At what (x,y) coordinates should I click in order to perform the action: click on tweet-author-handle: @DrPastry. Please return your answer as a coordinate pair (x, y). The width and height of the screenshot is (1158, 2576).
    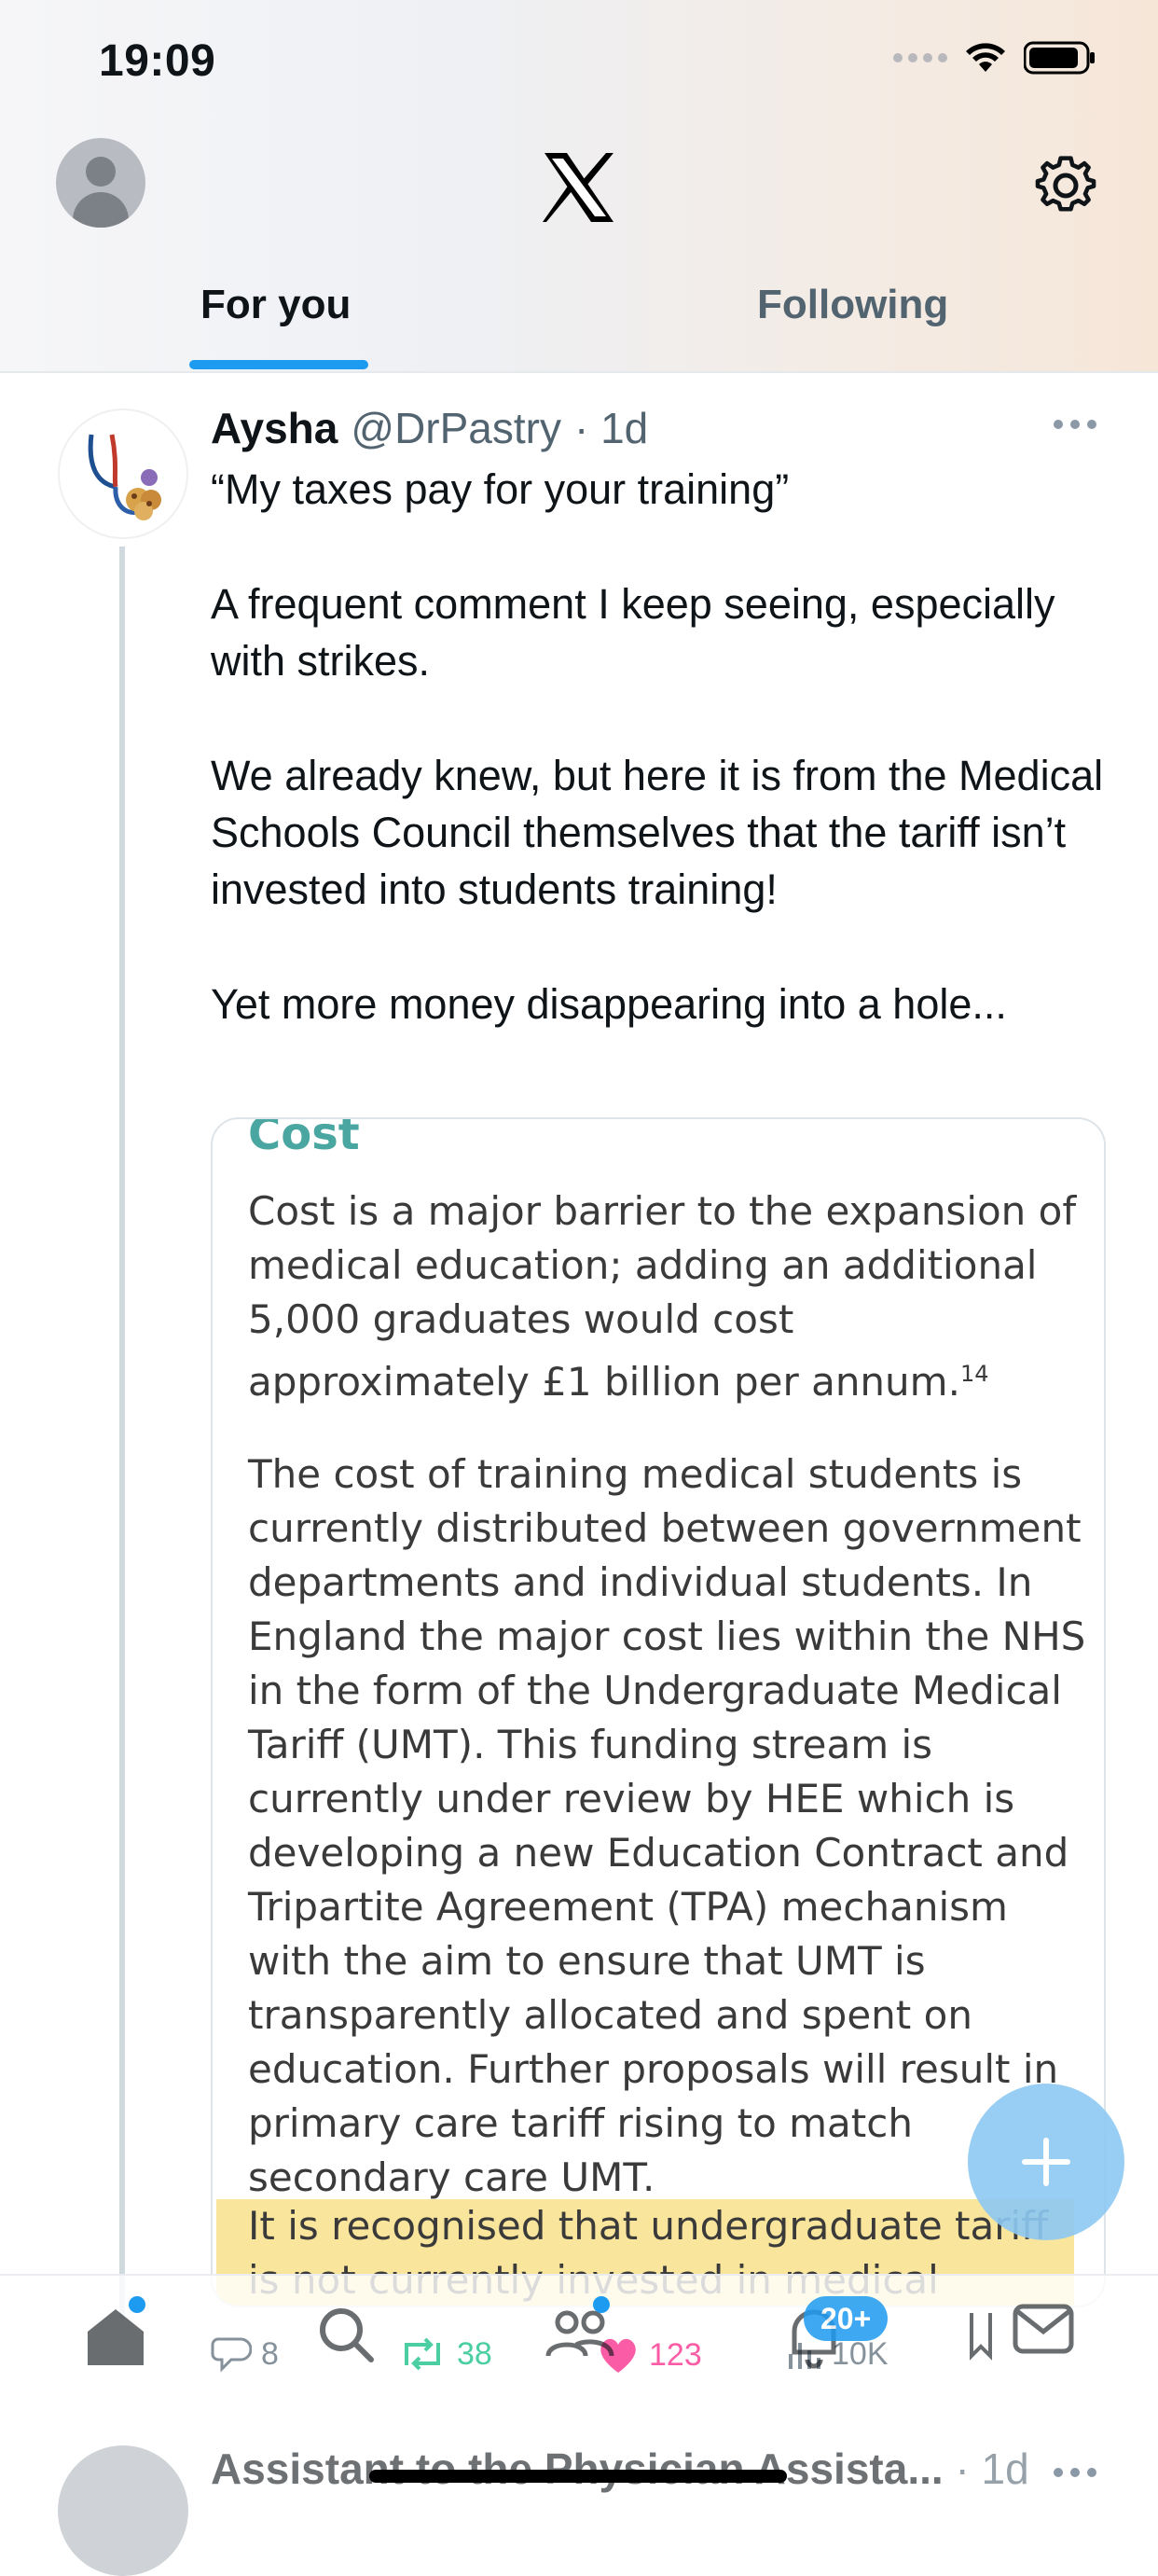
    Looking at the image, I should click on (456, 428).